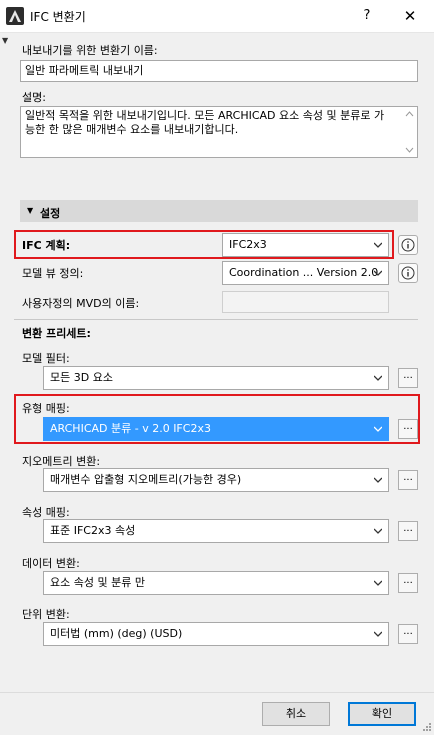 Image resolution: width=434 pixels, height=735 pixels. What do you see at coordinates (46, 408) in the screenshot?
I see `type-mapping-label: 유형 매핑:` at bounding box center [46, 408].